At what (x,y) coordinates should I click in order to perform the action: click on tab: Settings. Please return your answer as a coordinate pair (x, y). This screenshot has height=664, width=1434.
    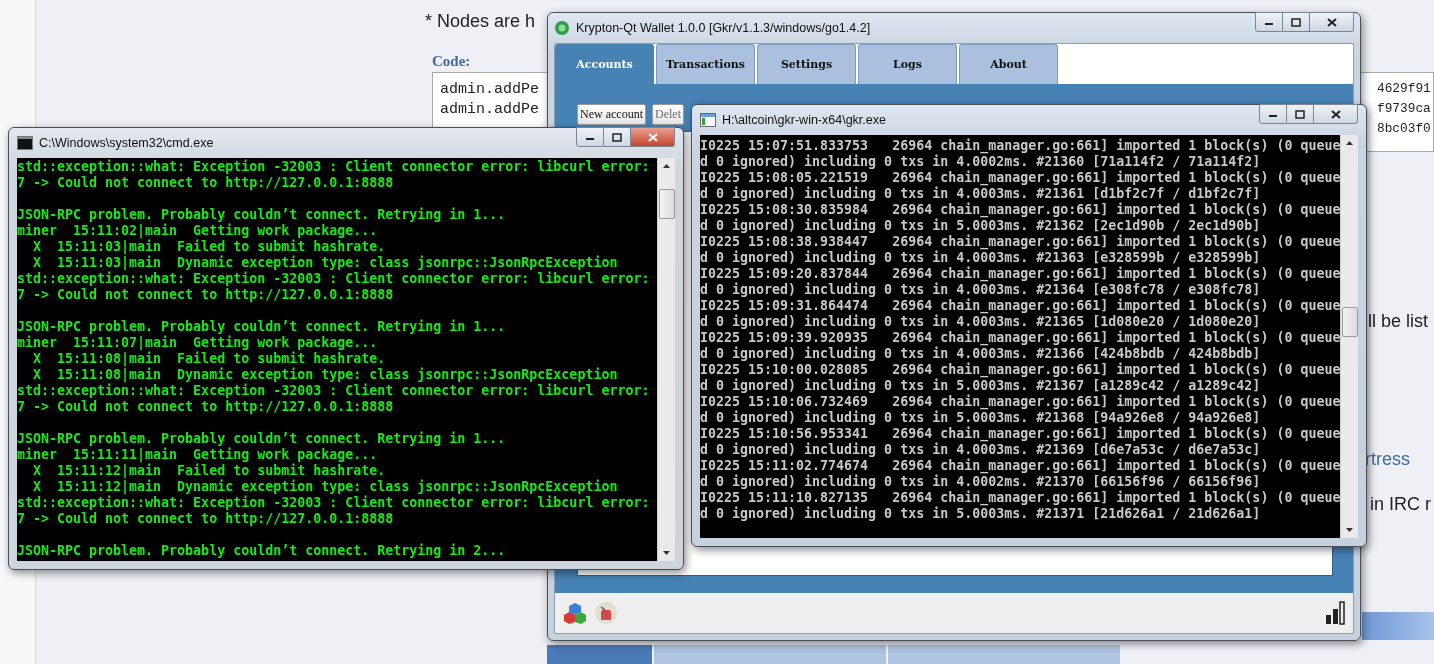
    Looking at the image, I should click on (806, 64).